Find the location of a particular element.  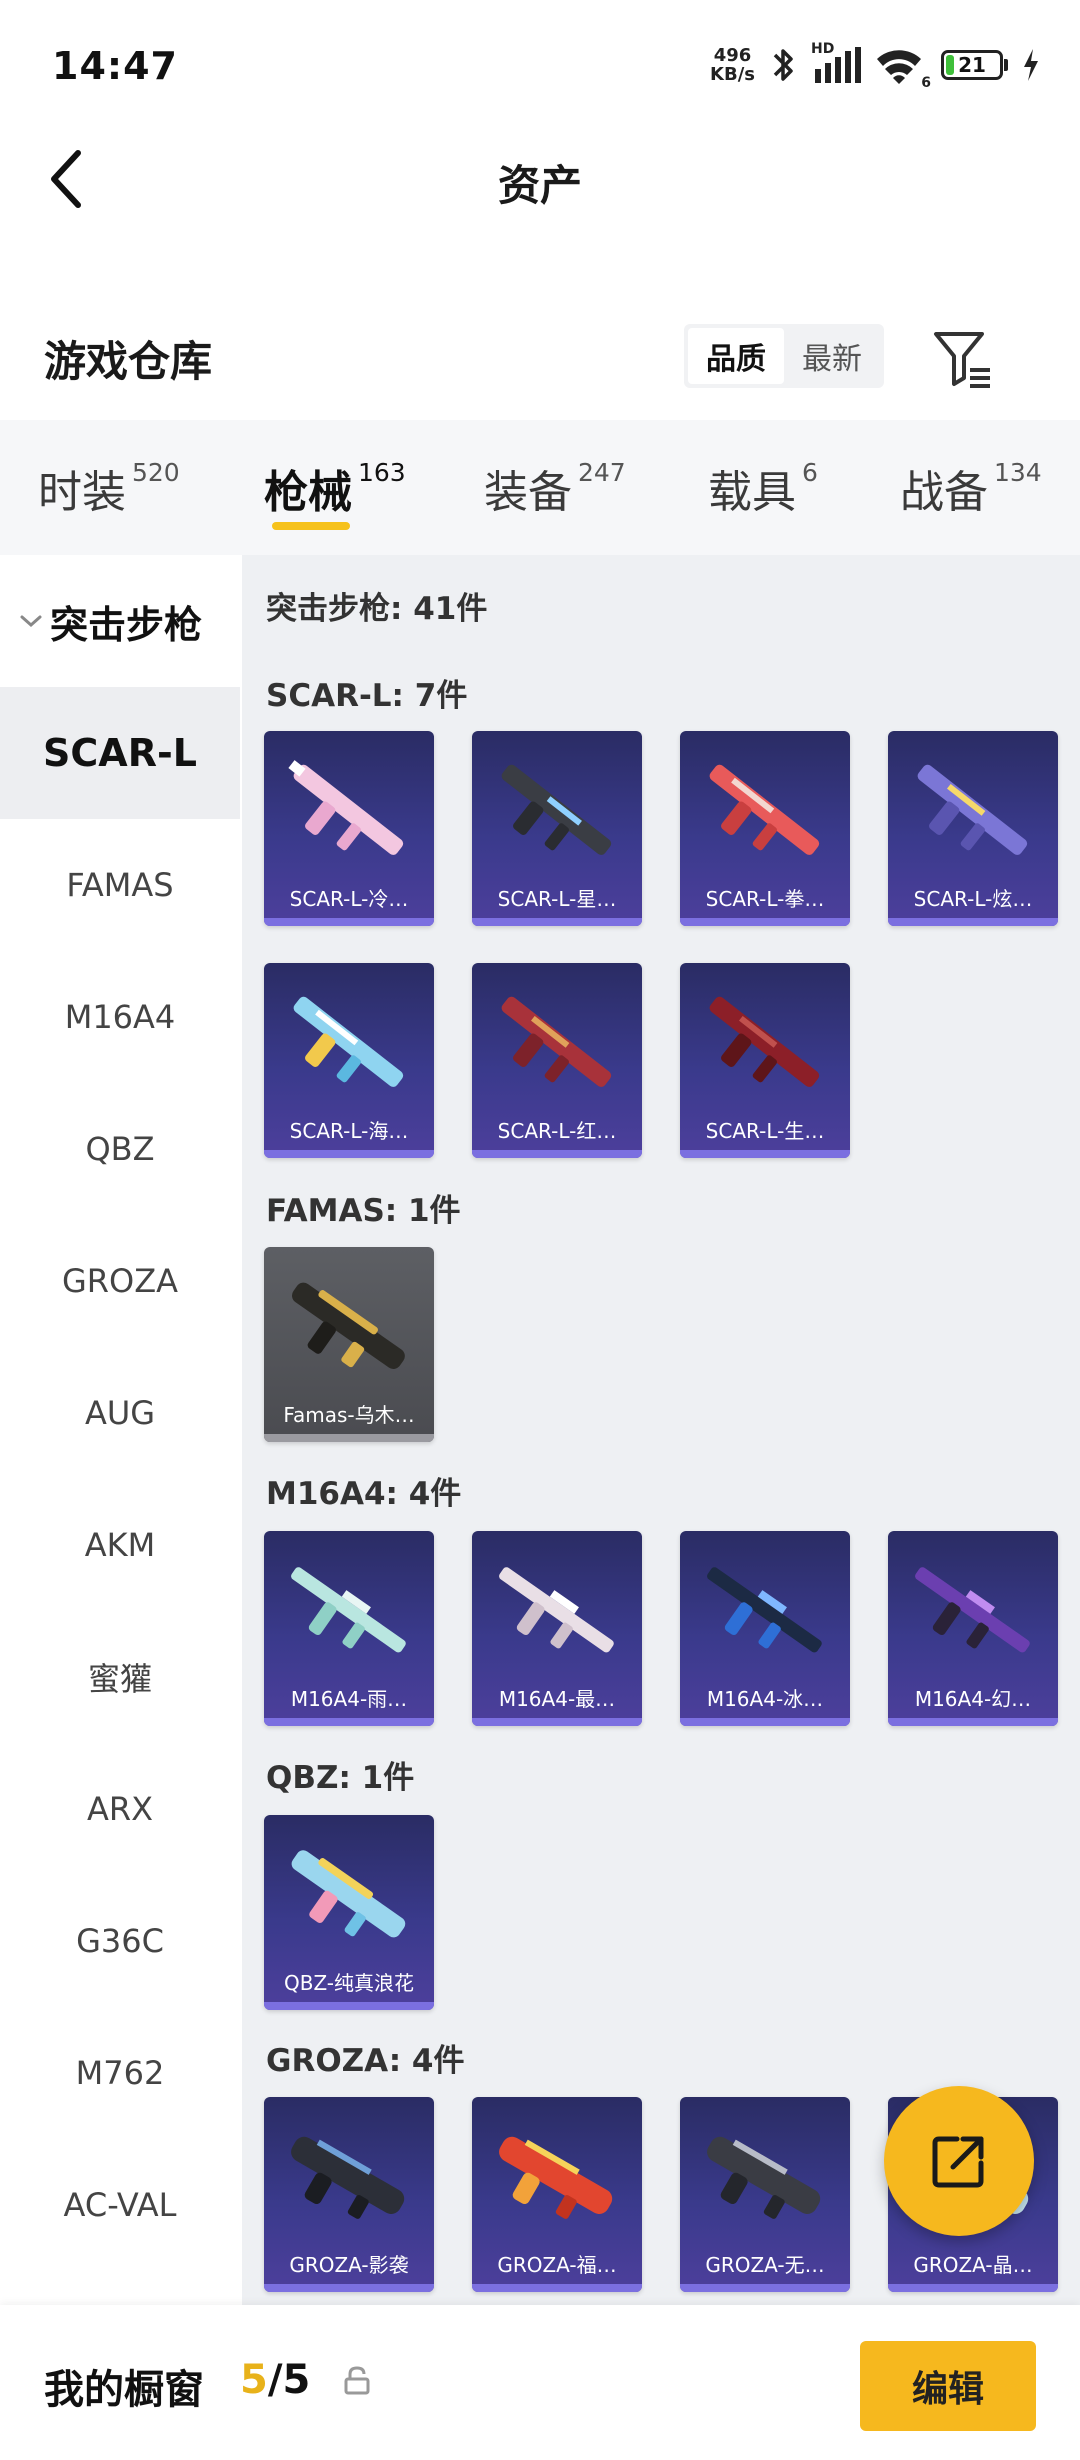

share-button is located at coordinates (959, 2161).